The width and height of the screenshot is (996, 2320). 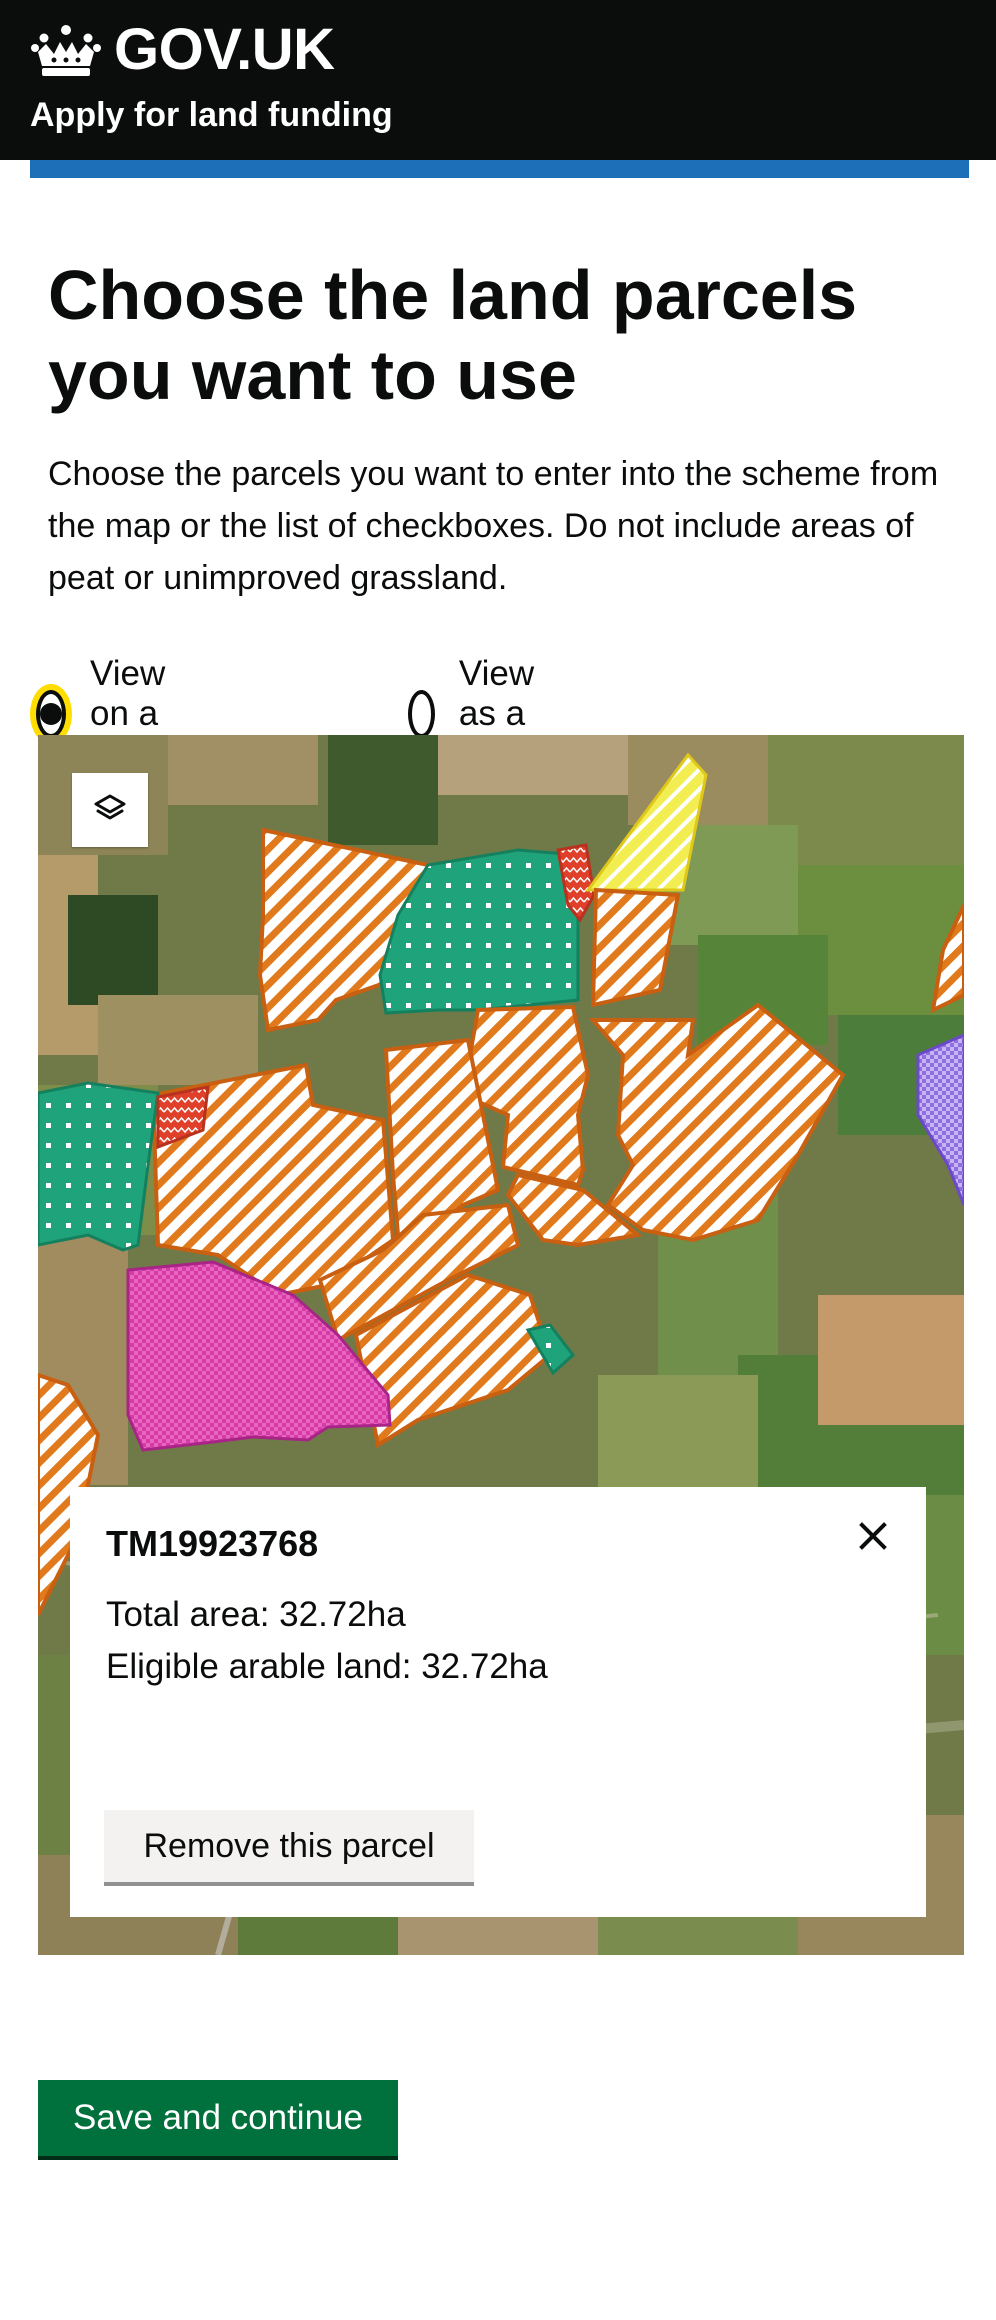 What do you see at coordinates (212, 1543) in the screenshot?
I see `parcel-id: TM19923768` at bounding box center [212, 1543].